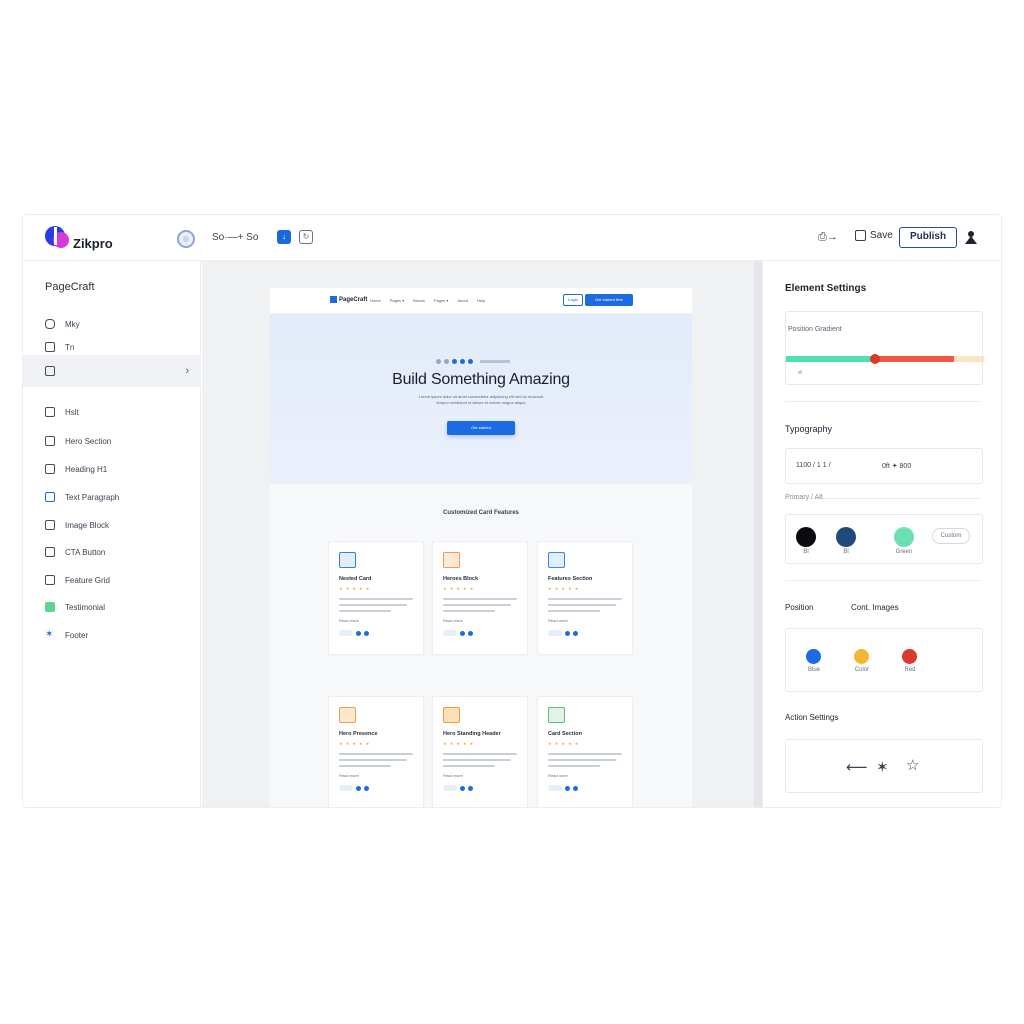 This screenshot has width=1024, height=1024. I want to click on save-checkbox, so click(860, 235).